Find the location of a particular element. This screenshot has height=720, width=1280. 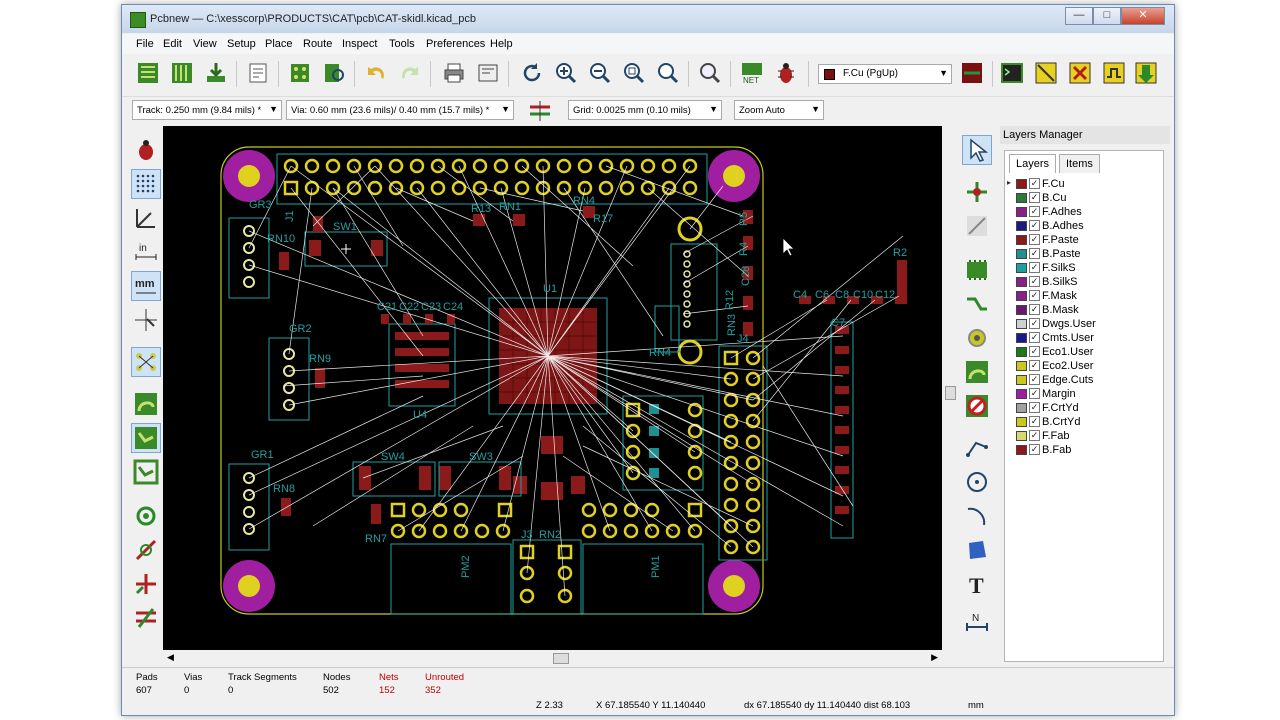

zoom-select: Zoom Auto ▼ is located at coordinates (779, 110).